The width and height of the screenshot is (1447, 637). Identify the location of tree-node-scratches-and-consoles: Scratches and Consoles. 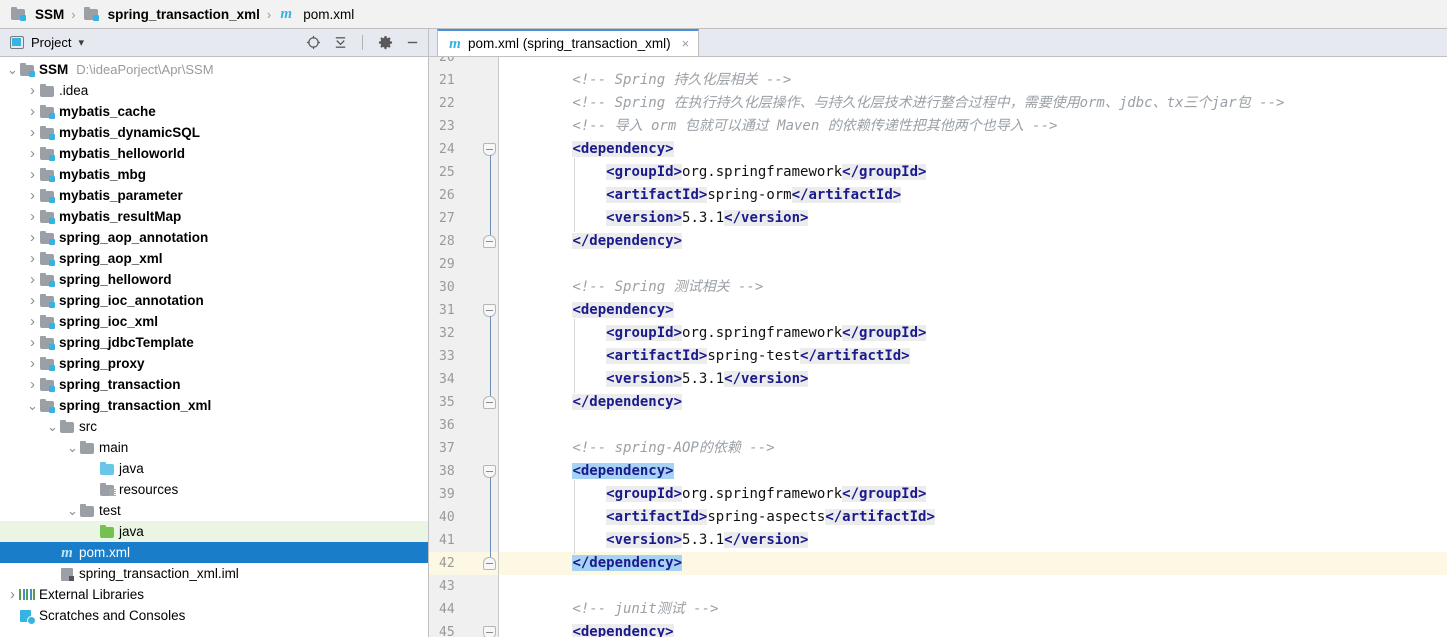
(214, 615).